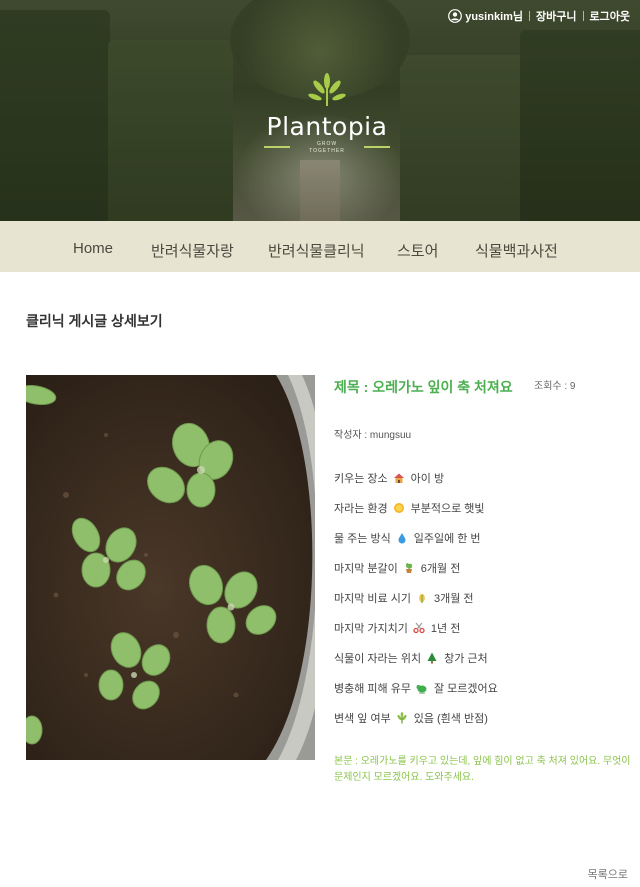  Describe the element at coordinates (327, 89) in the screenshot. I see `leaf-logo-icon` at that location.